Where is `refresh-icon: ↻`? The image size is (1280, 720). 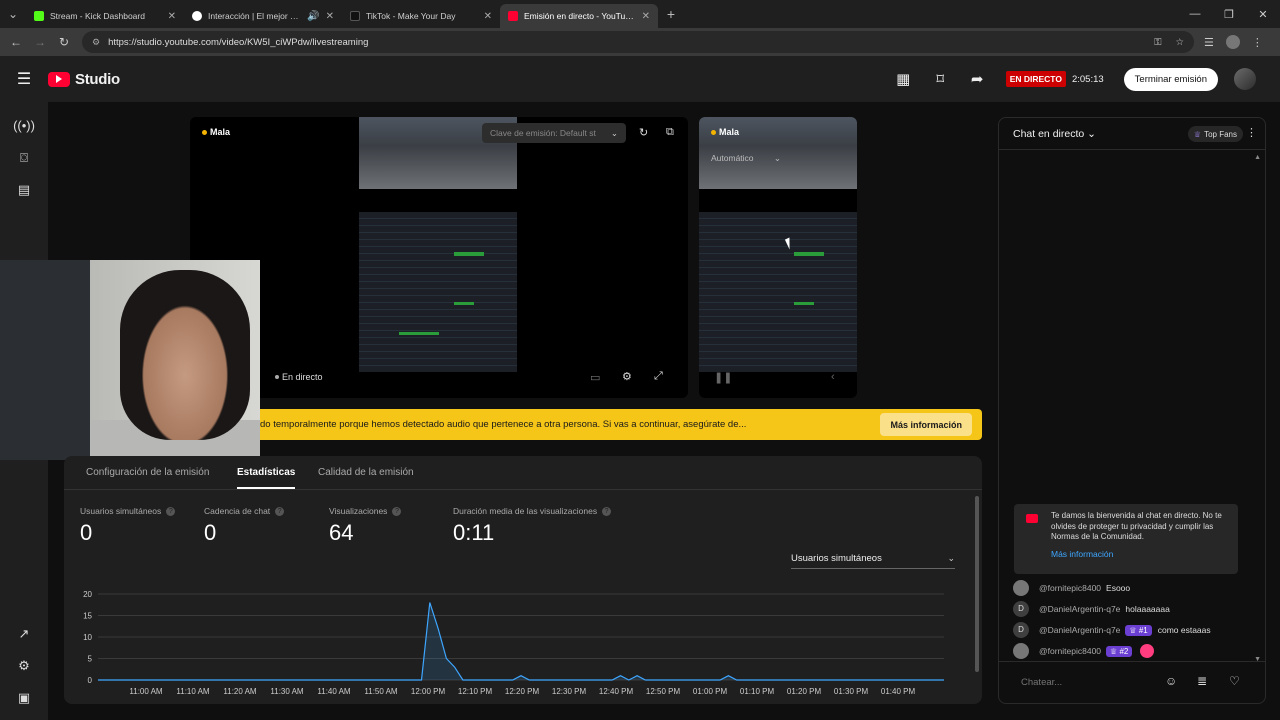
refresh-icon: ↻ is located at coordinates (643, 132).